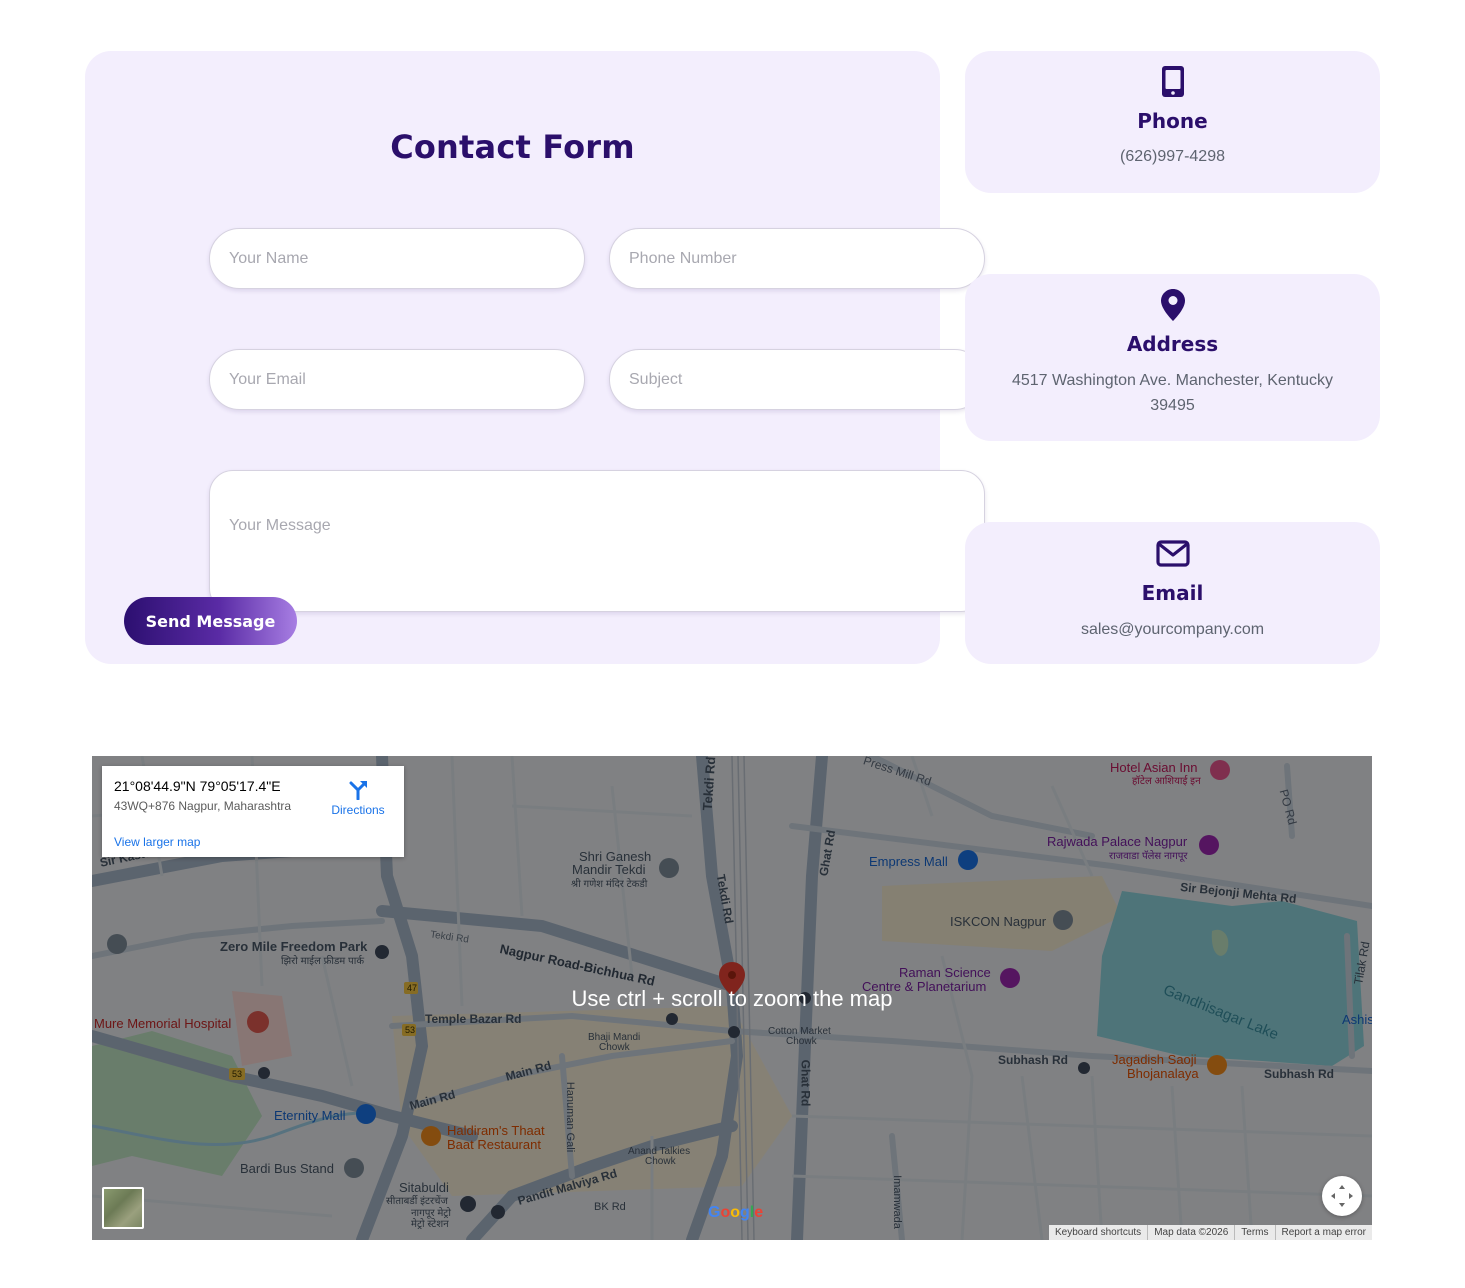 This screenshot has height=1288, width=1465. I want to click on phone-number-input, so click(797, 258).